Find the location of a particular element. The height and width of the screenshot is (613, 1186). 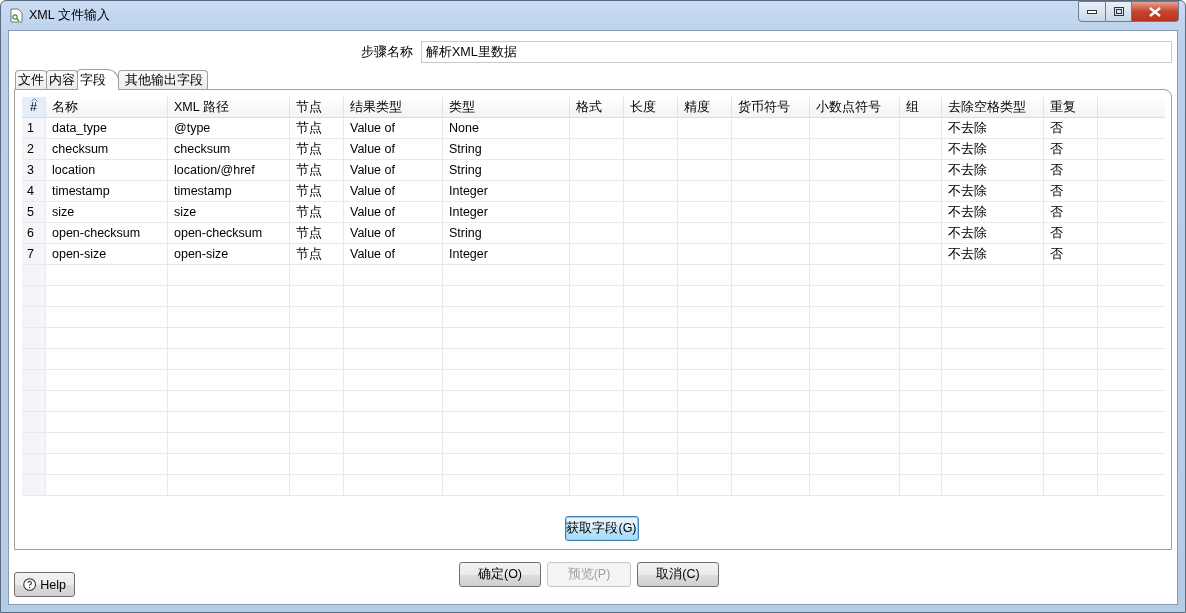

close-button is located at coordinates (1155, 11).